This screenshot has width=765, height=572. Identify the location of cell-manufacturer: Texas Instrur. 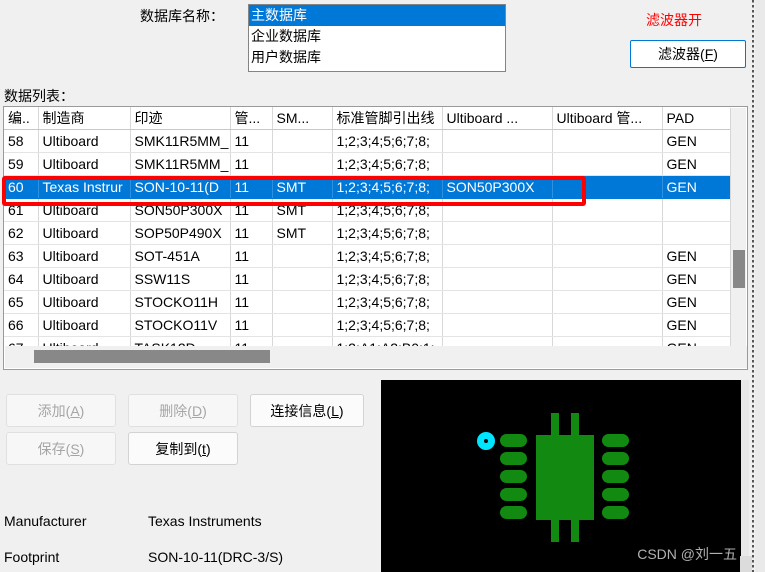
(84, 187).